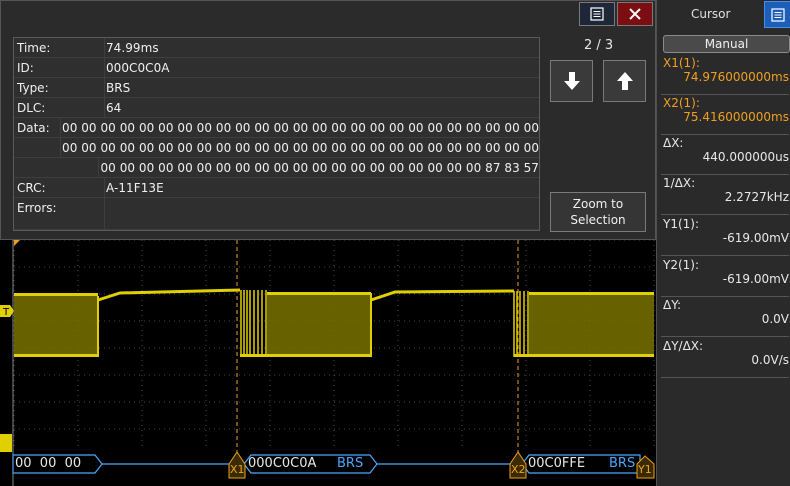 The width and height of the screenshot is (790, 486). What do you see at coordinates (726, 70) in the screenshot?
I see `cursor-x1-readout: X1(1): 74.976000000ms` at bounding box center [726, 70].